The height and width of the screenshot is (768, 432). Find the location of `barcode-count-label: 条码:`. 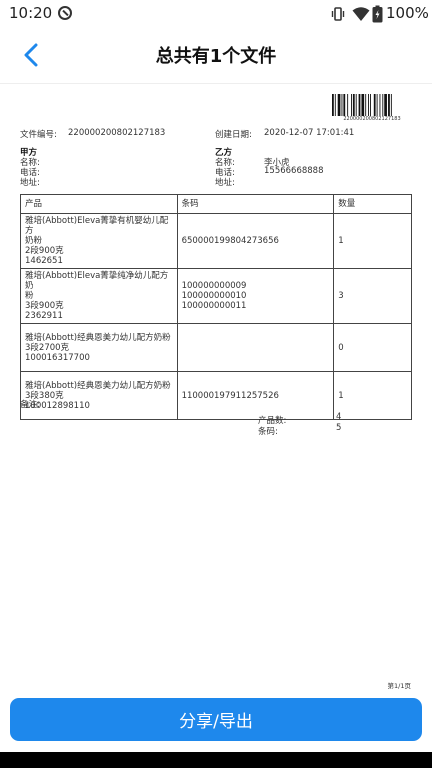

barcode-count-label: 条码: is located at coordinates (268, 432).